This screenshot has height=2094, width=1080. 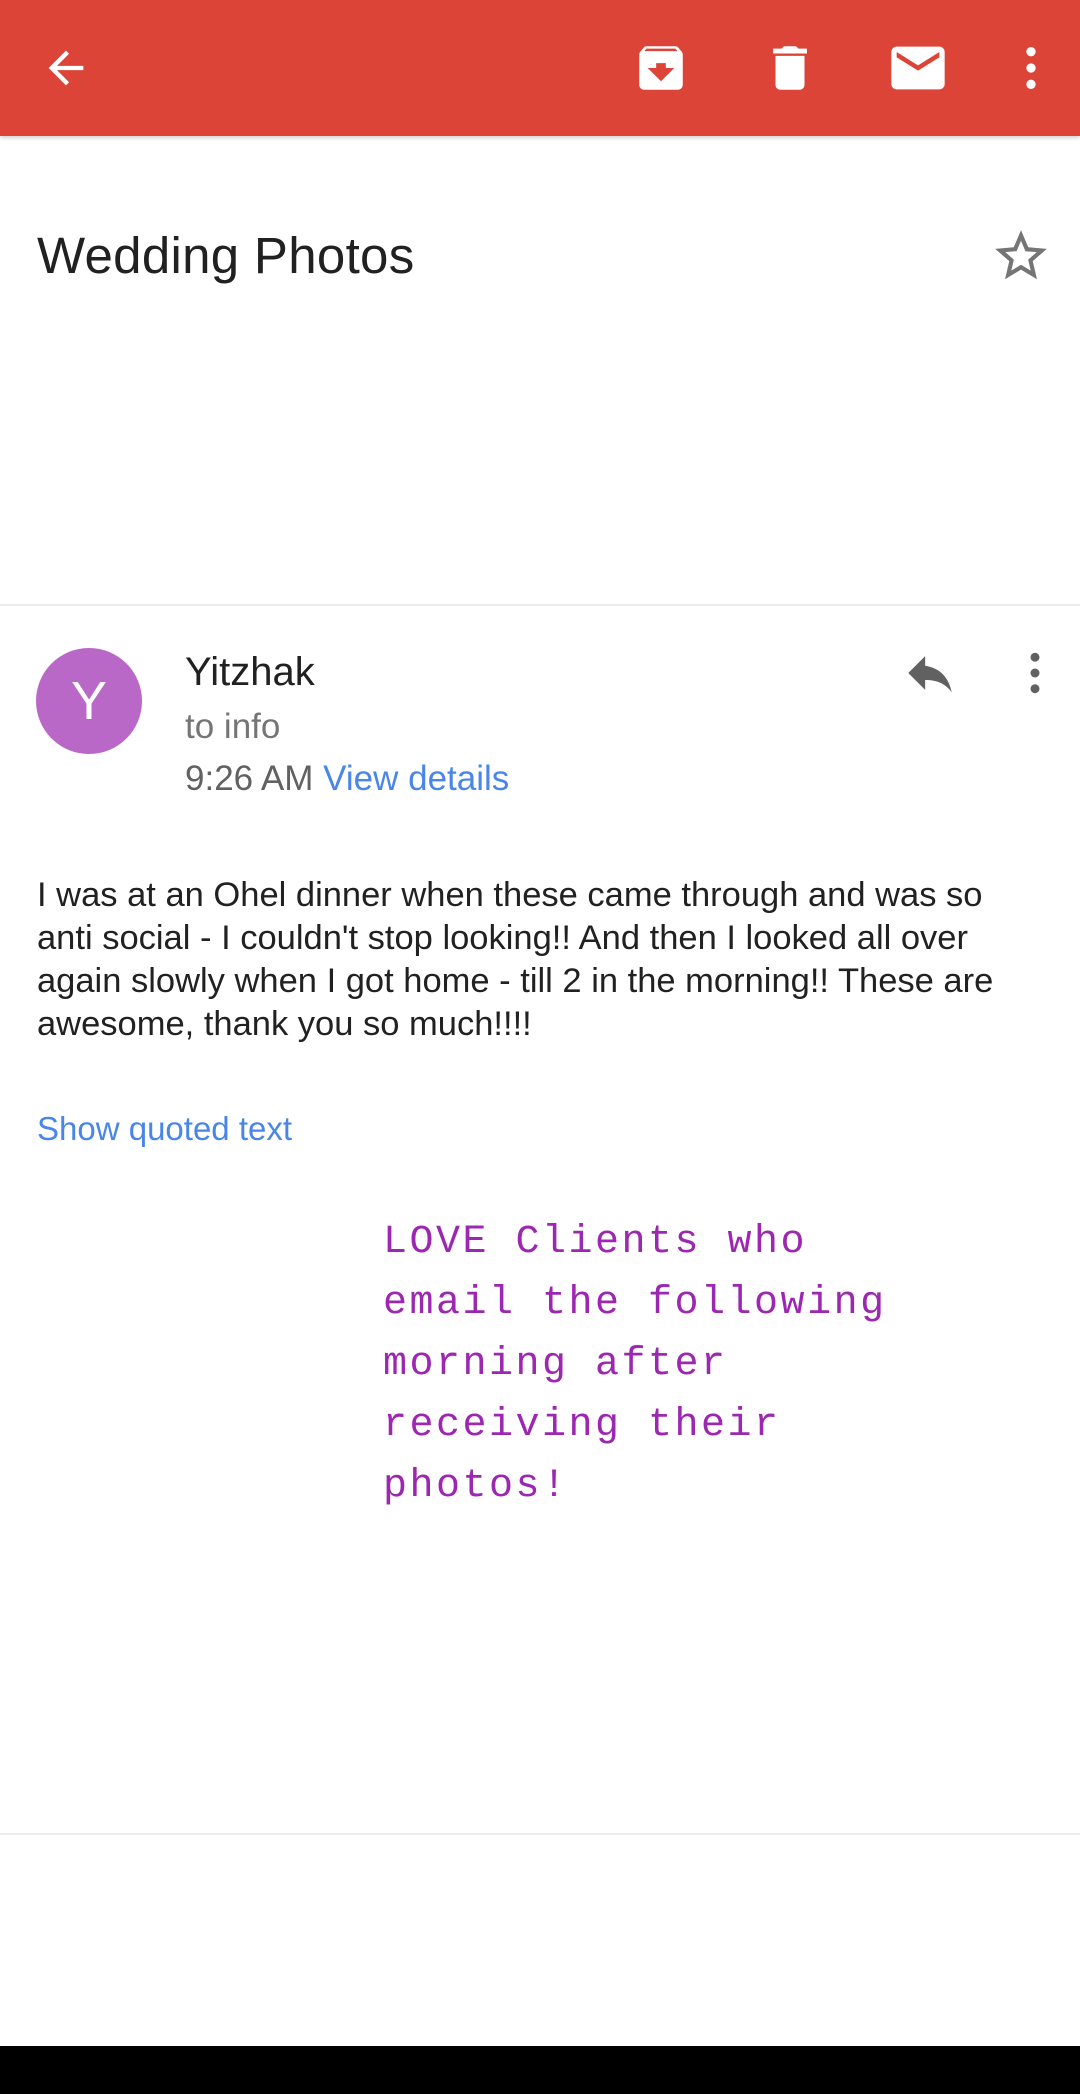 I want to click on archive-button, so click(x=661, y=68).